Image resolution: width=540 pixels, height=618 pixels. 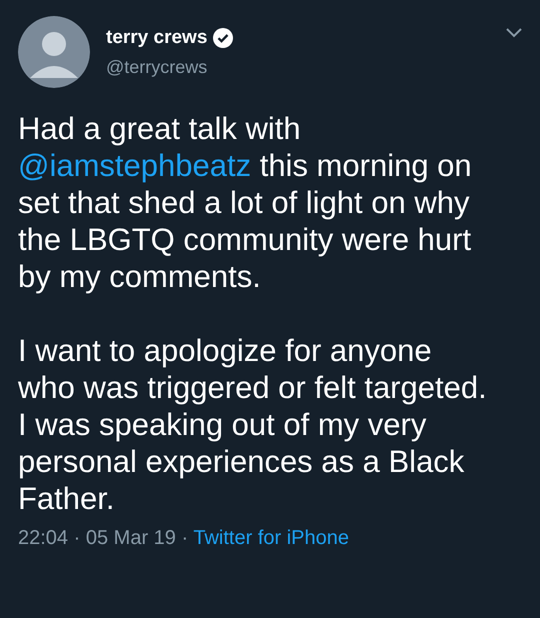 What do you see at coordinates (54, 52) in the screenshot?
I see `avatar` at bounding box center [54, 52].